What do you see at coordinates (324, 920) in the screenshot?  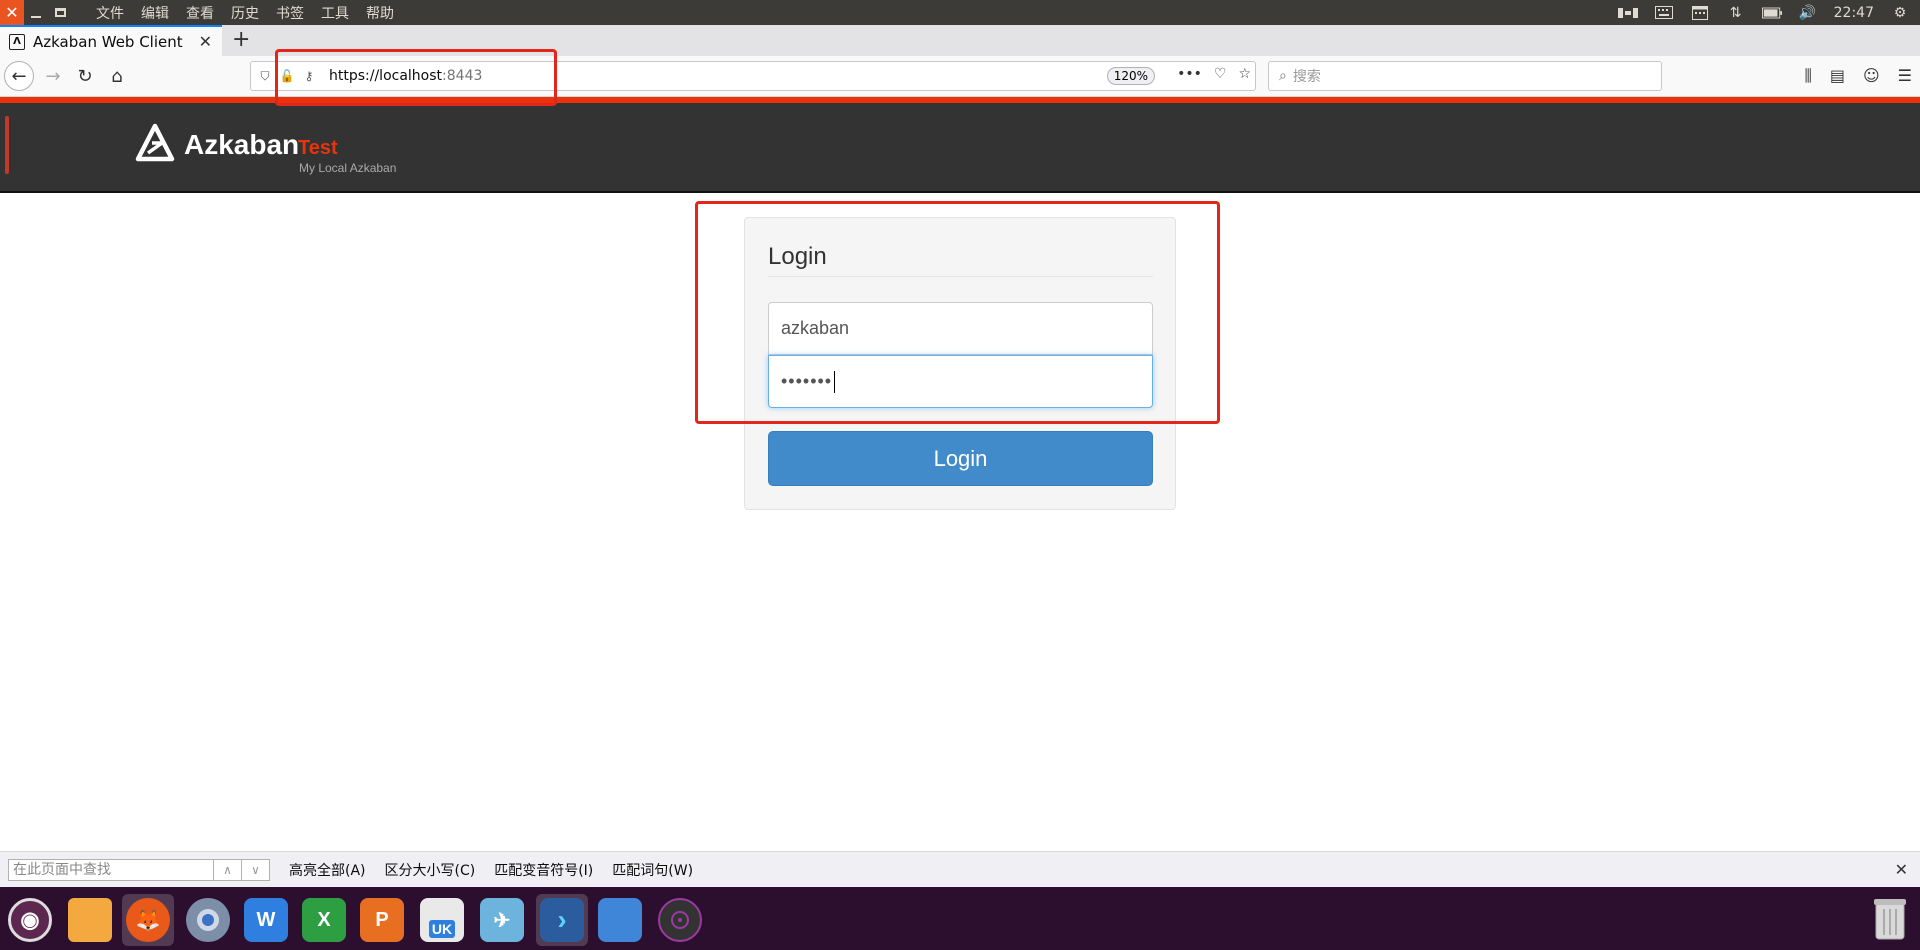 I see `calc-icon: X` at bounding box center [324, 920].